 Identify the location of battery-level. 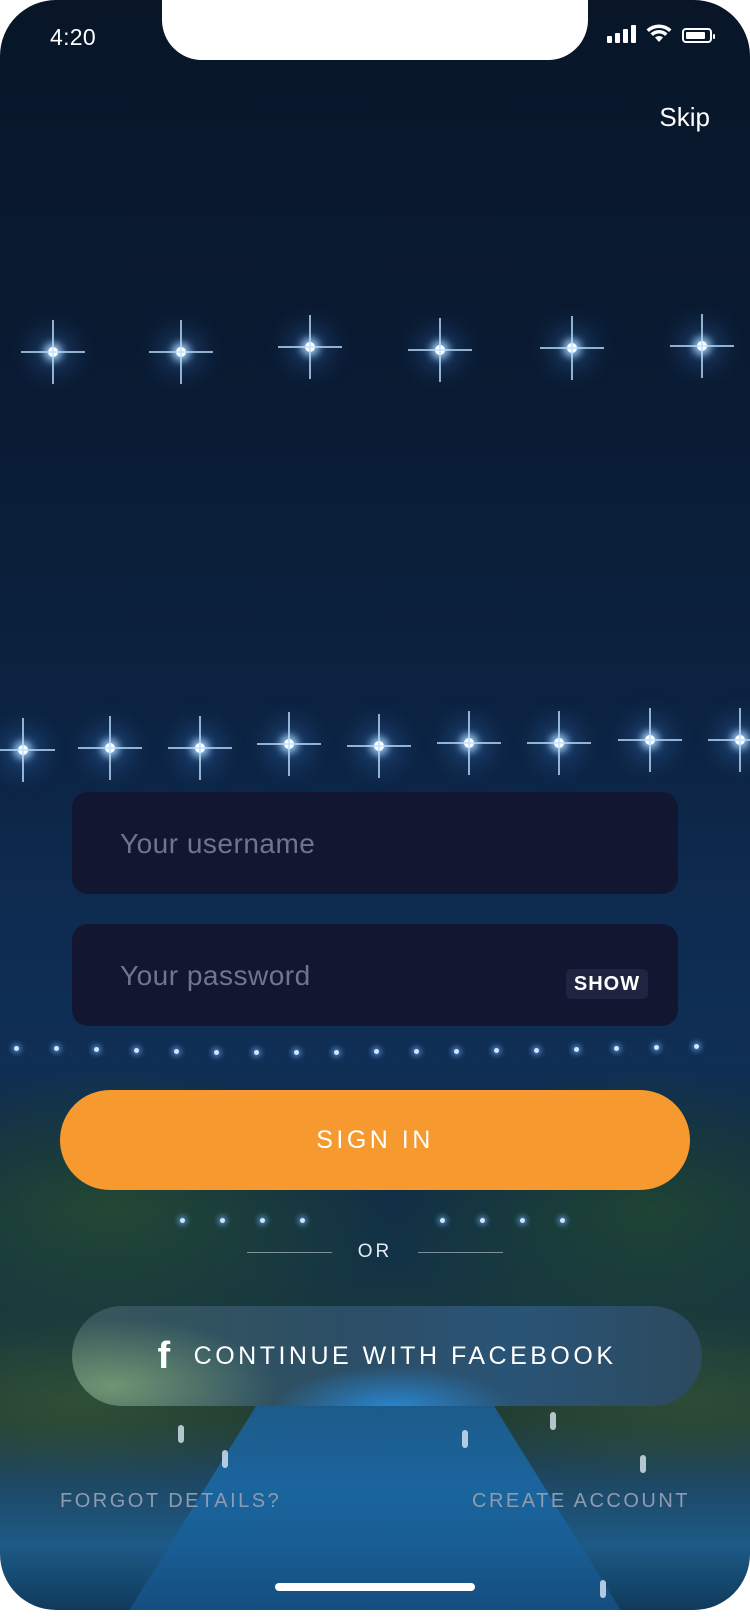
(695, 35).